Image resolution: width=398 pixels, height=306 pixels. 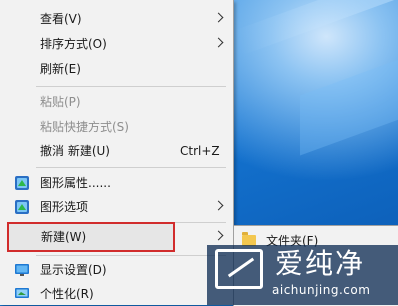 I want to click on menu-item-label: 刷新(E), so click(x=60, y=69).